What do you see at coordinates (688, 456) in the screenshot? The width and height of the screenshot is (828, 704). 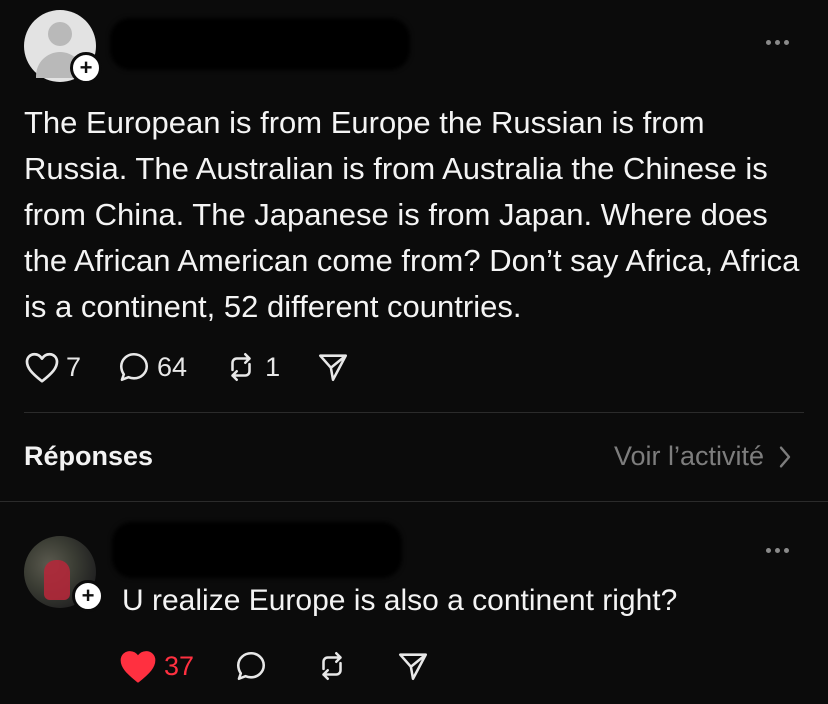 I see `view-activity-label: Voir l’activité` at bounding box center [688, 456].